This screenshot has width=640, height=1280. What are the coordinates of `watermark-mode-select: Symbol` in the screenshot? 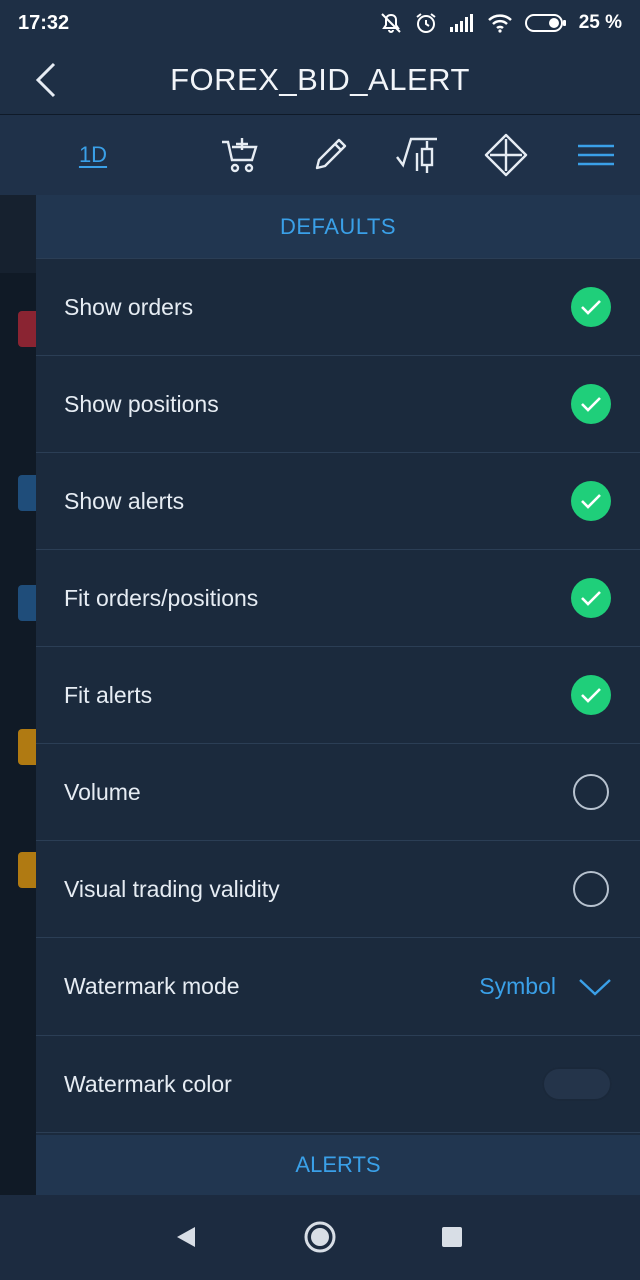 It's located at (545, 986).